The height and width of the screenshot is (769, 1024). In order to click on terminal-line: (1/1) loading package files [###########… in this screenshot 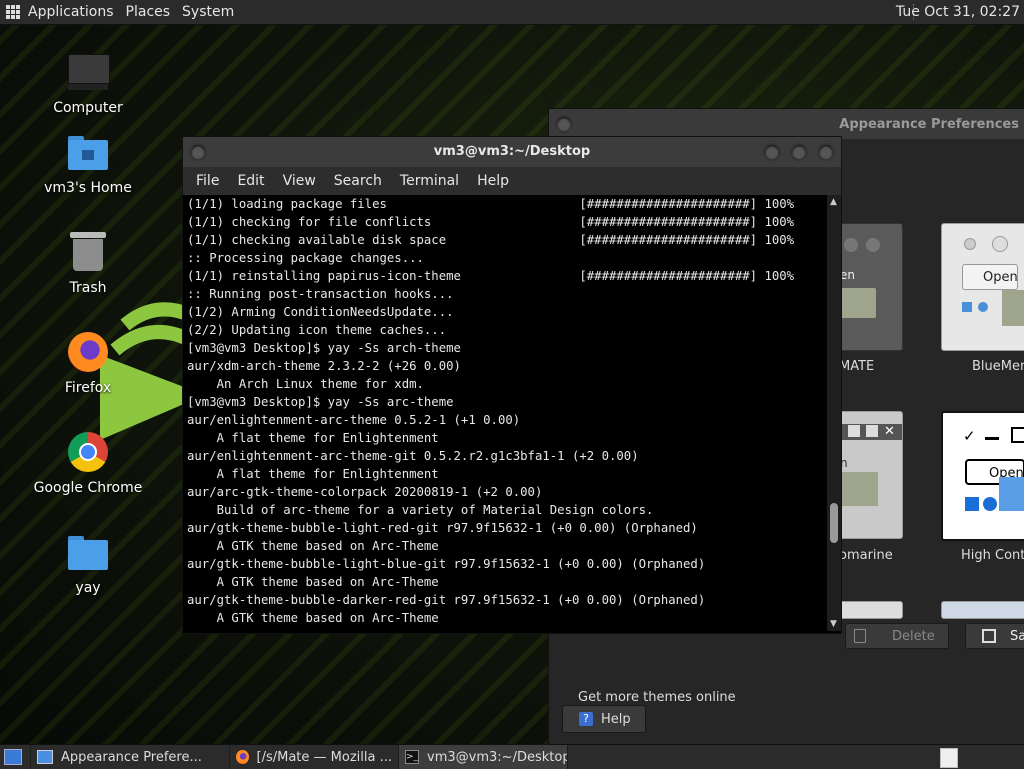, I will do `click(491, 204)`.